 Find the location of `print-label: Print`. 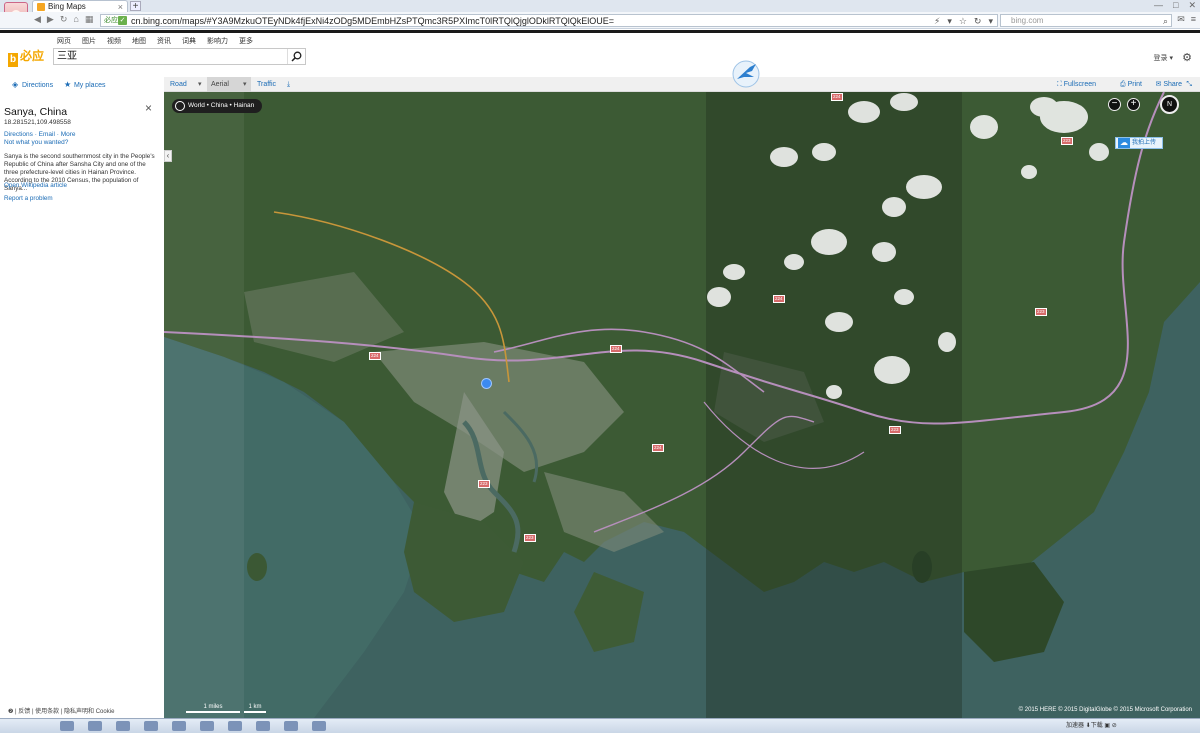

print-label: Print is located at coordinates (1134, 84).